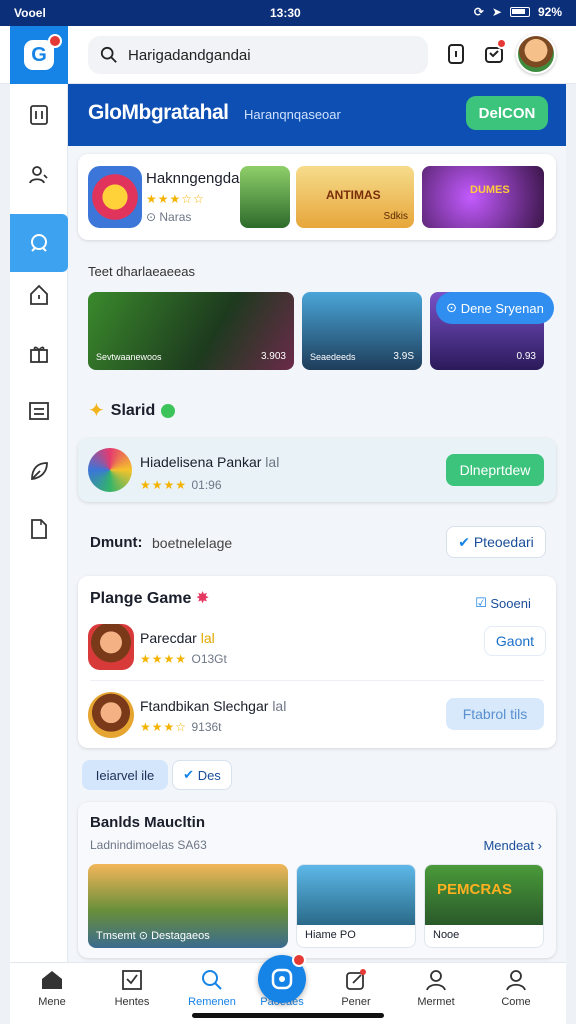 This screenshot has height=1024, width=576. What do you see at coordinates (183, 659) in the screenshot?
I see `plange-item-1-rating: ★★★★ O13Gt` at bounding box center [183, 659].